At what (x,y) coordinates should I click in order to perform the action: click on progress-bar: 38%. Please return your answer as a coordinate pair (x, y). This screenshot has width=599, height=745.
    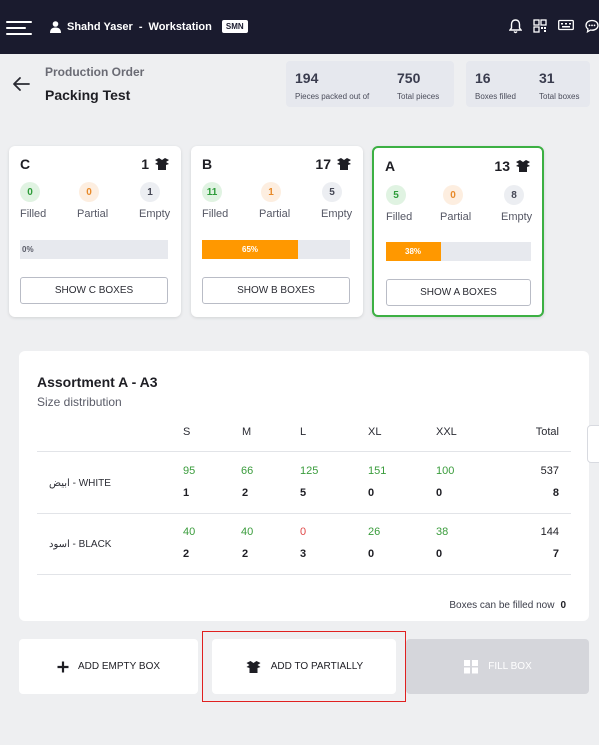
    Looking at the image, I should click on (458, 251).